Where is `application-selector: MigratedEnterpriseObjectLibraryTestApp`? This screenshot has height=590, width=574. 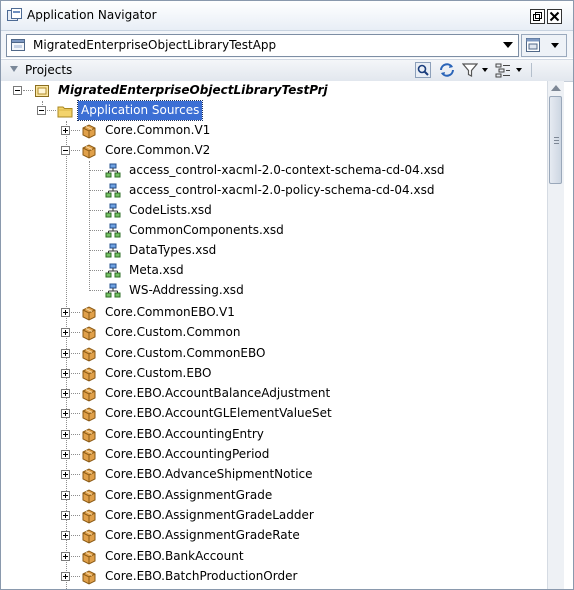
application-selector: MigratedEnterpriseObjectLibraryTestApp is located at coordinates (262, 45).